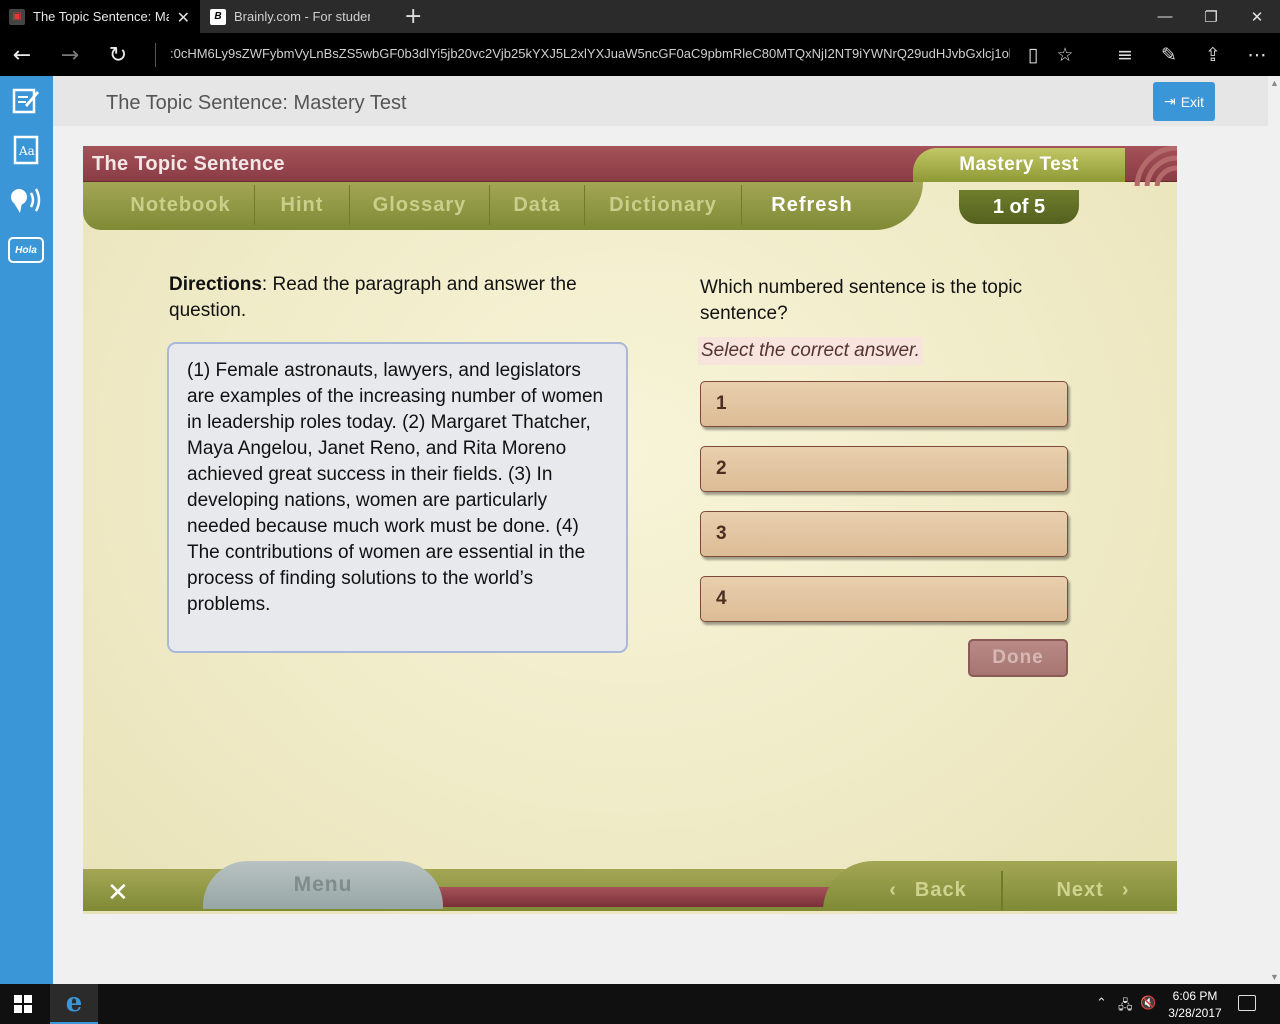 The image size is (1280, 1024). Describe the element at coordinates (630, 886) in the screenshot. I see `activity-bottom-bar: ✕ Menu ‹ Back Next ›` at that location.